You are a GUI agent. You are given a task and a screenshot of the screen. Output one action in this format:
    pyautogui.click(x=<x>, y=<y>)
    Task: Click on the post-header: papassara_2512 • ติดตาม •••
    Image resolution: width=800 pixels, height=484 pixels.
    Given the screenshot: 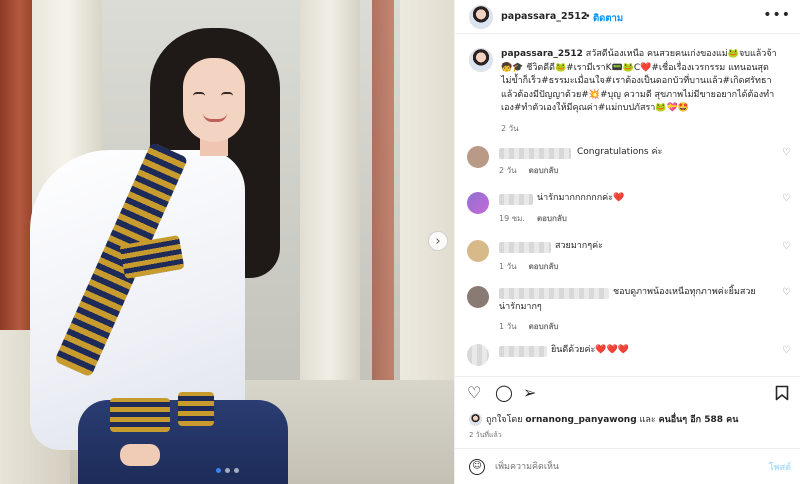 What is the action you would take?
    pyautogui.click(x=627, y=17)
    